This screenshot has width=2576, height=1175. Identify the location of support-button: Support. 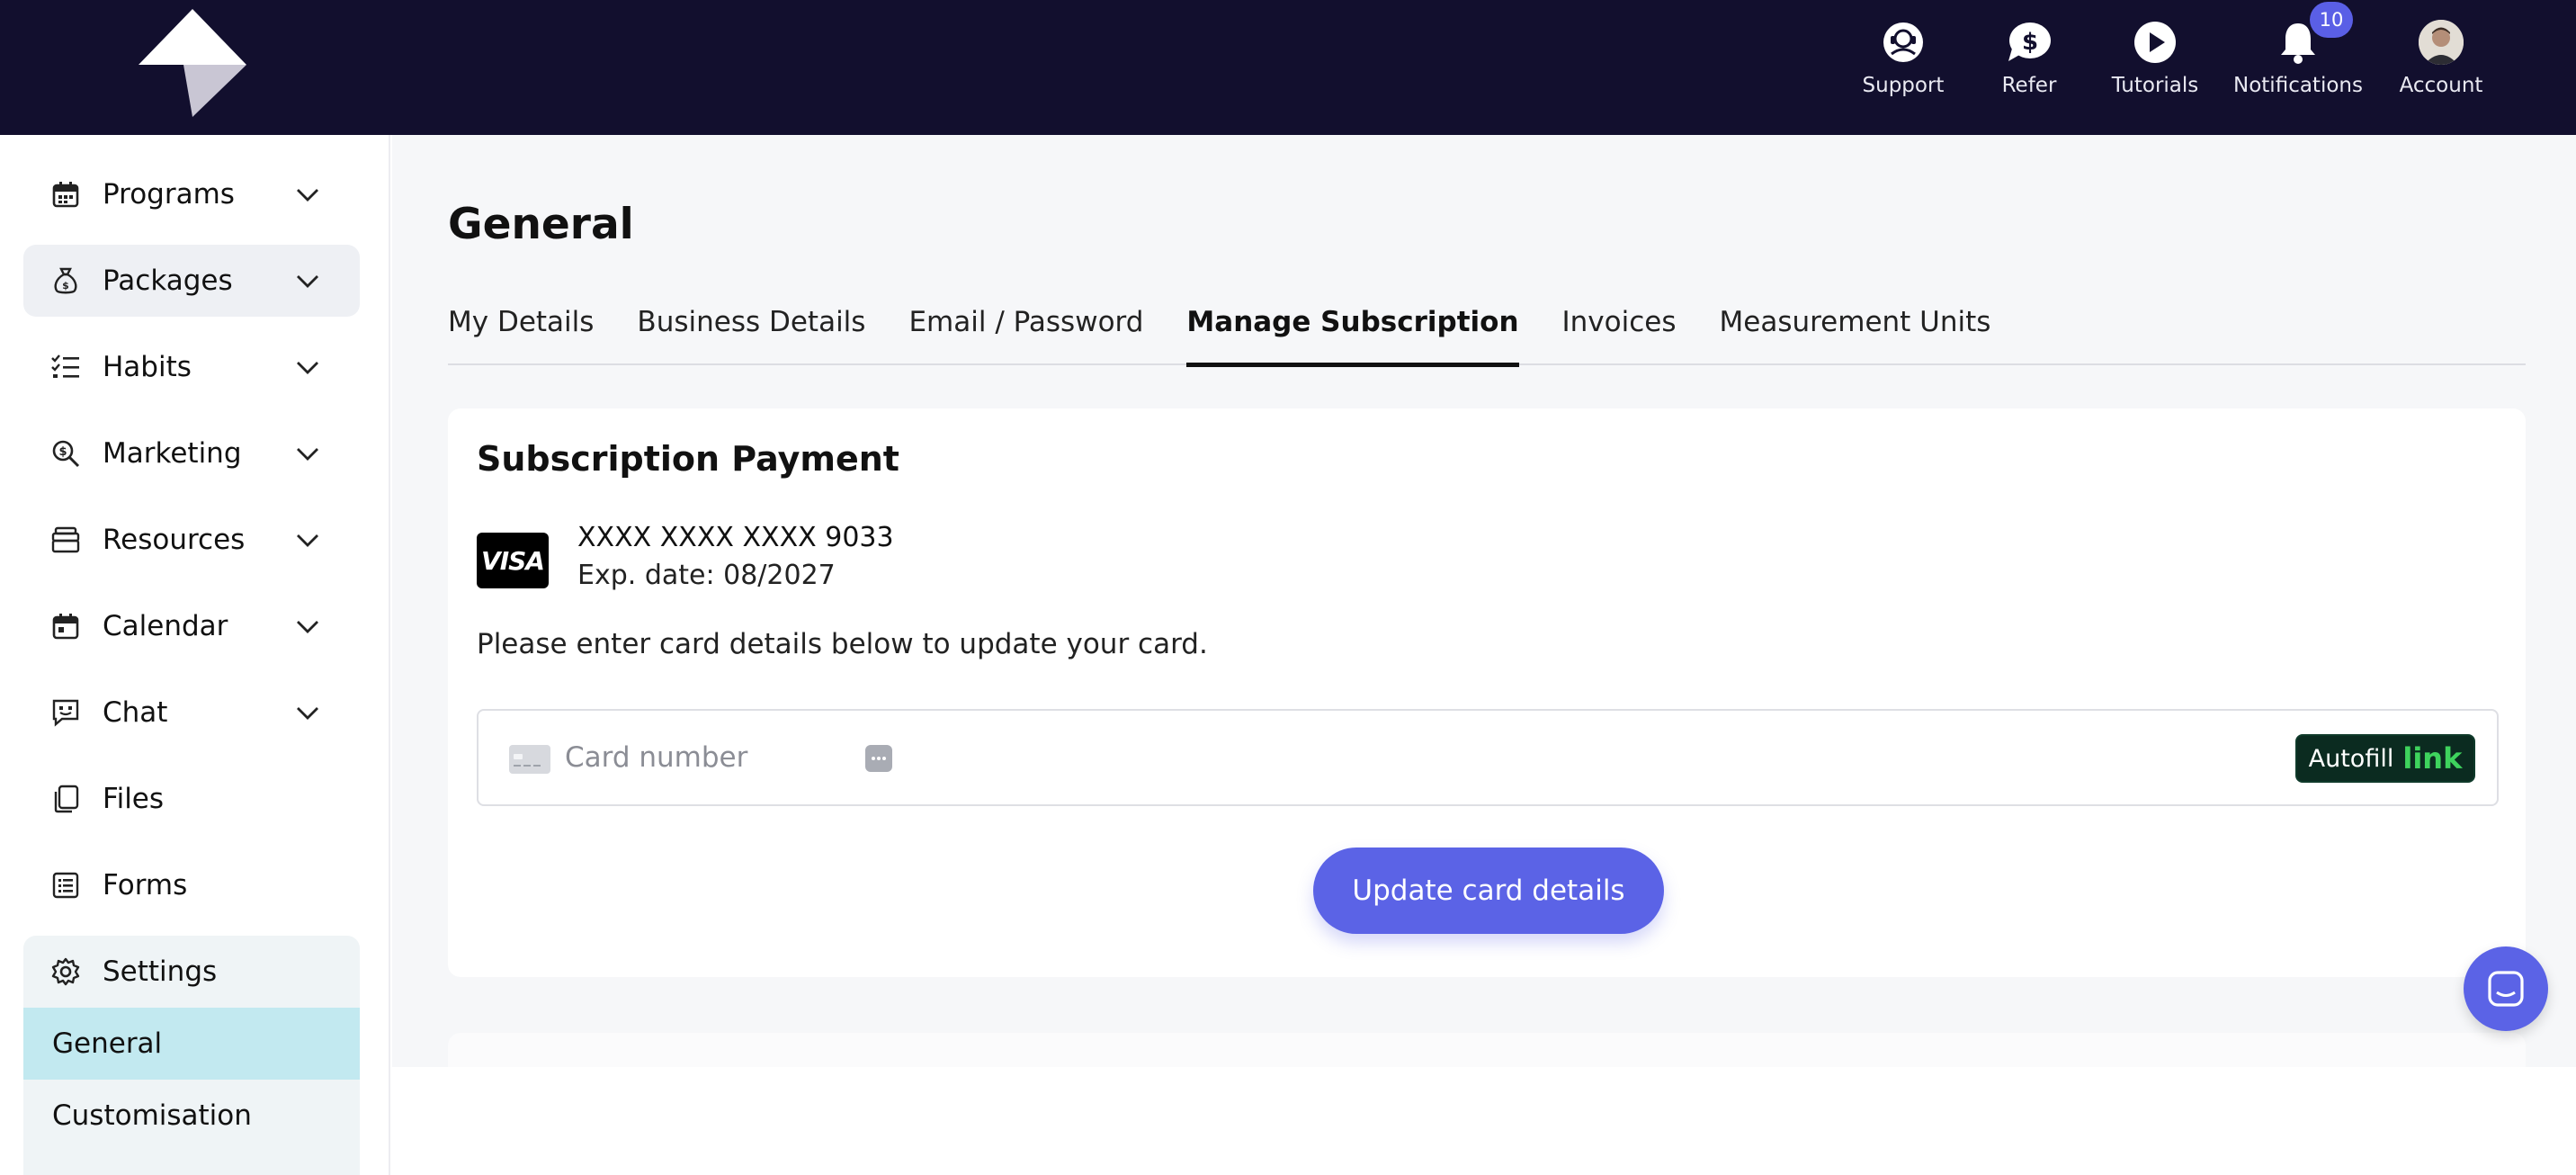
(1903, 67).